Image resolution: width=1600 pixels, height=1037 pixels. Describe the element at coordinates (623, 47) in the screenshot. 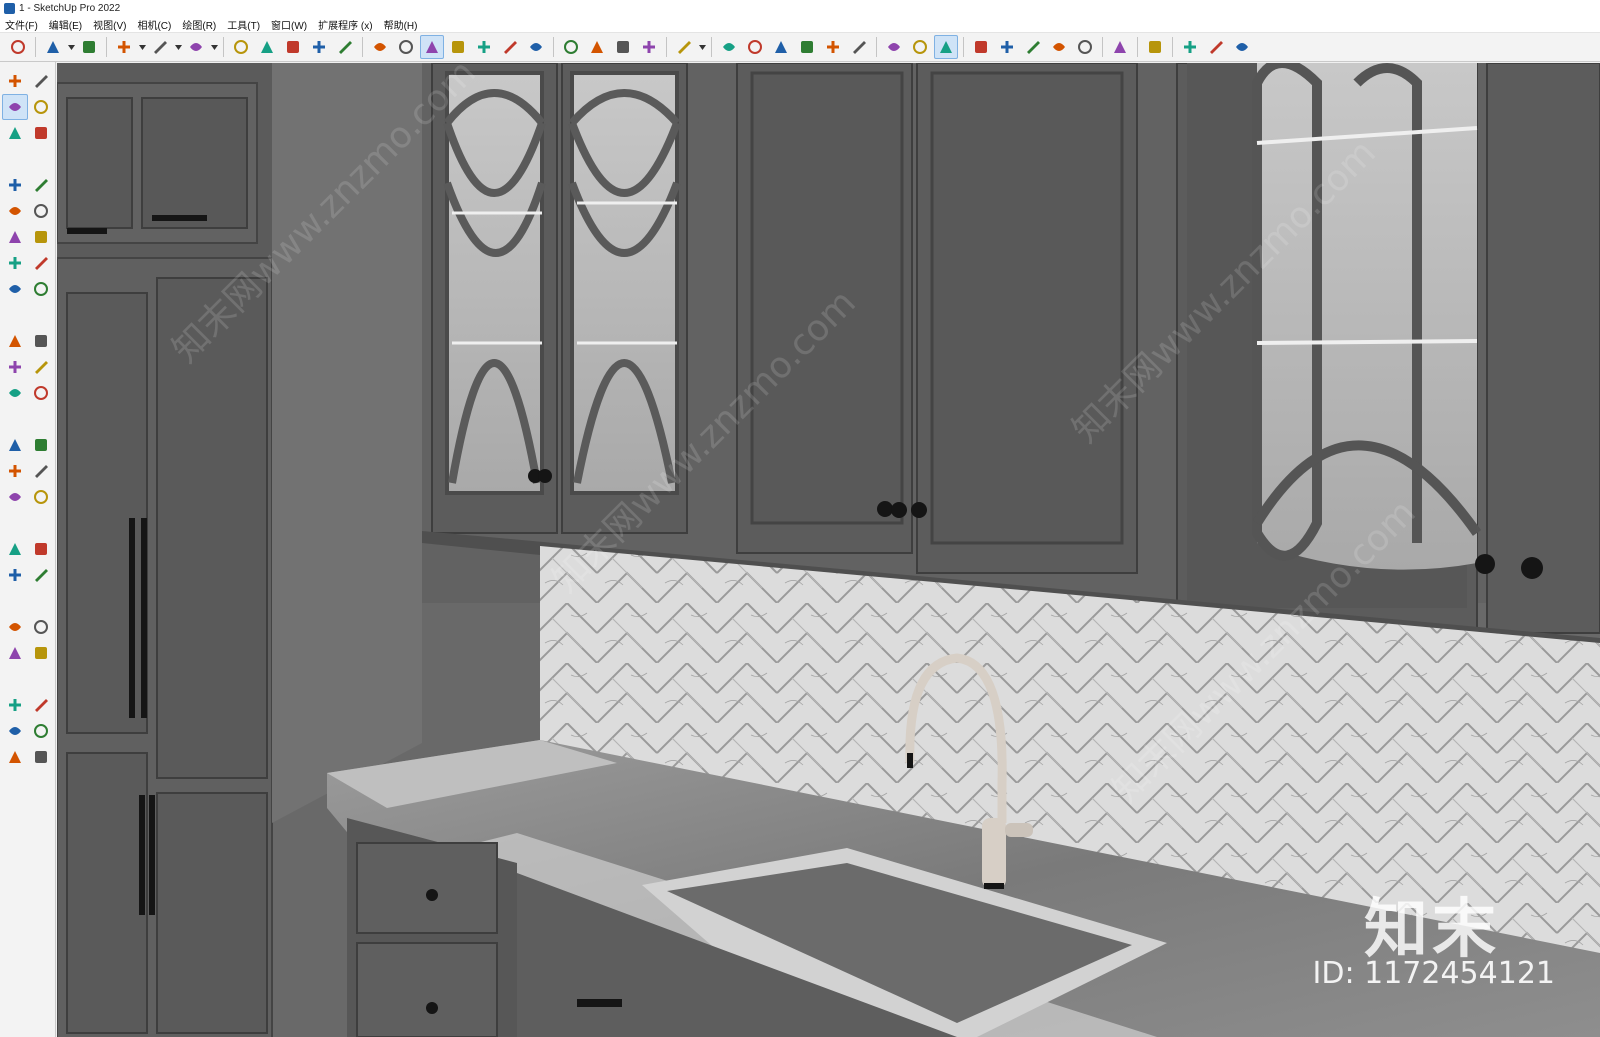

I see `layers-button` at that location.